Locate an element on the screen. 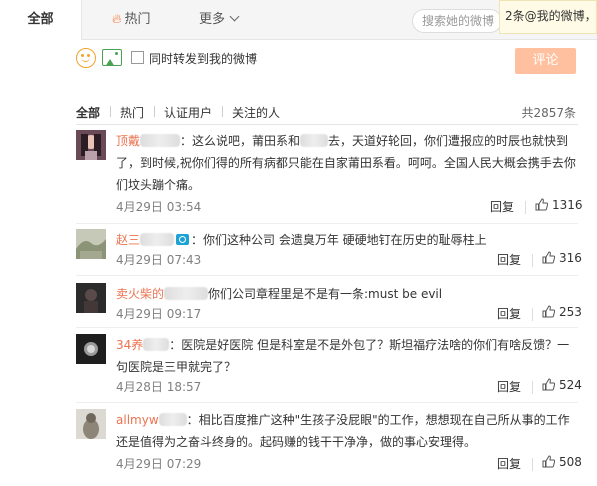 The width and height of the screenshot is (597, 486). like-button: 1316 is located at coordinates (559, 205).